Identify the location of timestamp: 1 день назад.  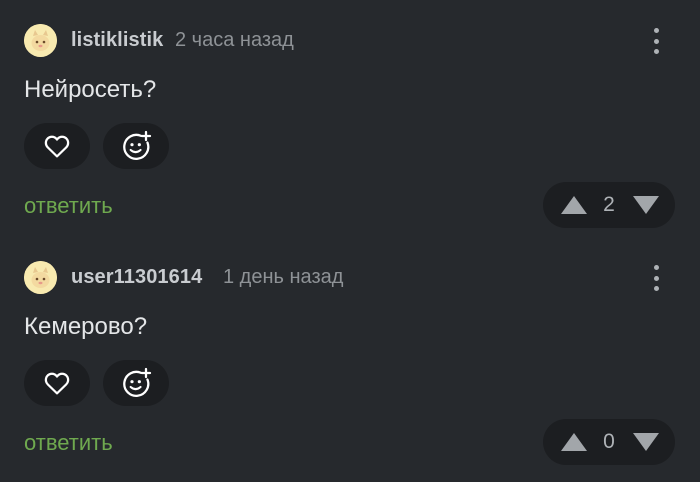
(283, 277).